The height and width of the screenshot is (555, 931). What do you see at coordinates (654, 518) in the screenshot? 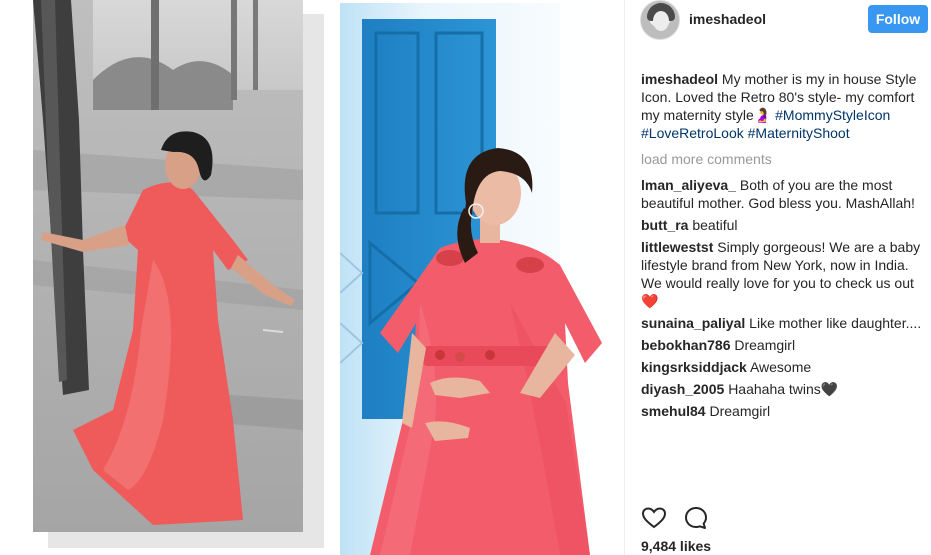
I see `heart-icon` at bounding box center [654, 518].